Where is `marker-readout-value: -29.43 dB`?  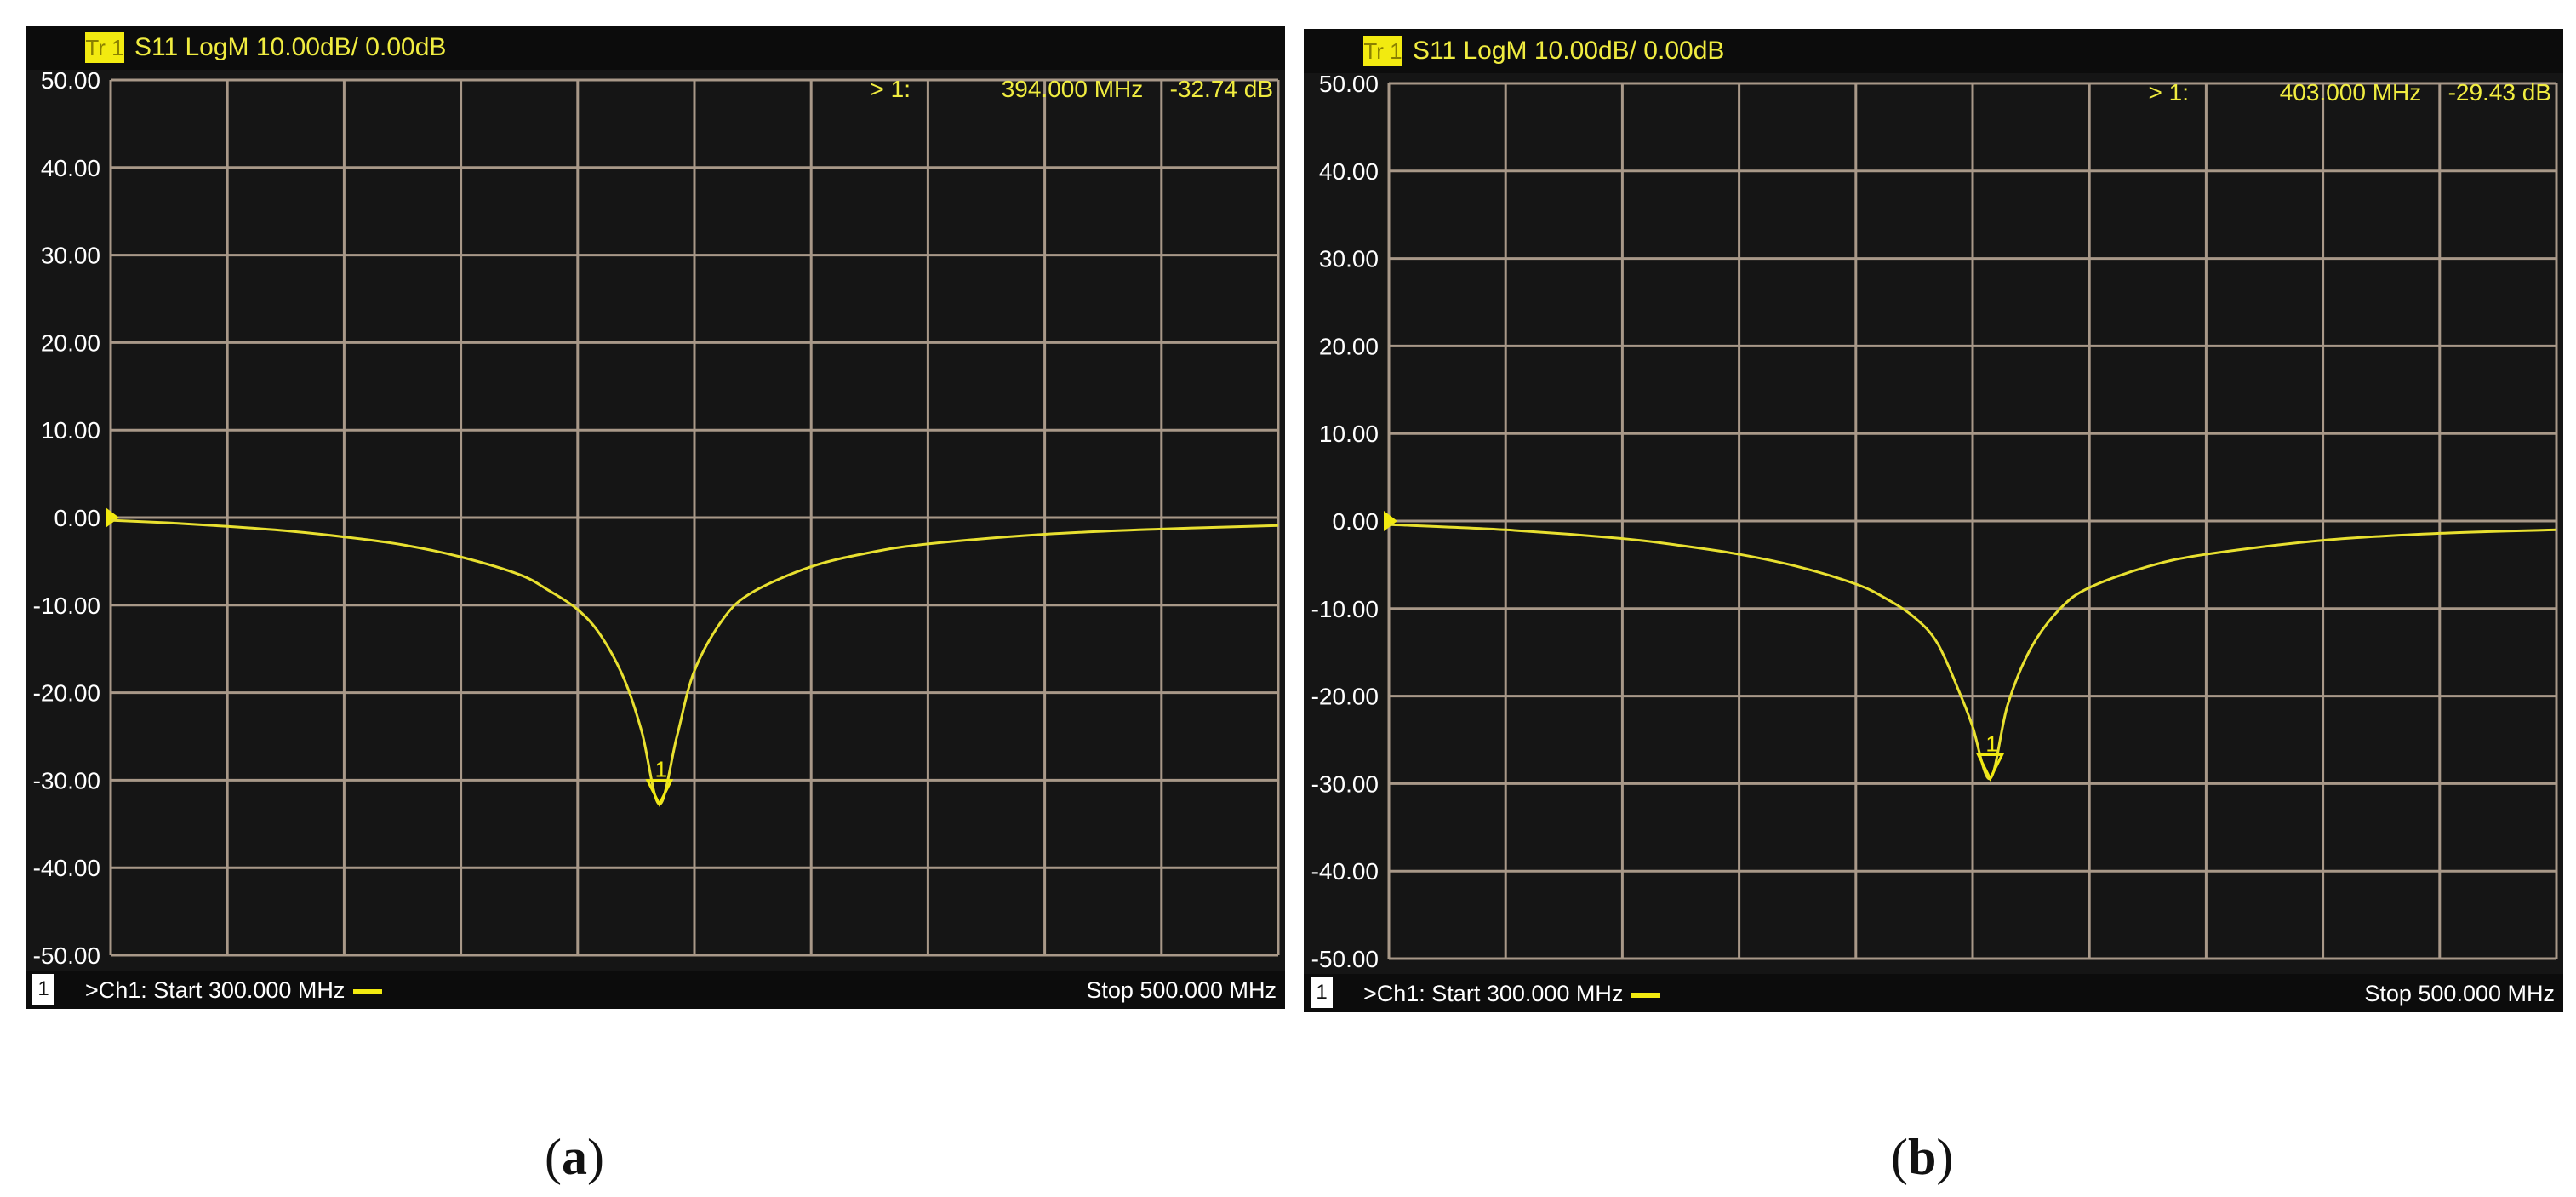
marker-readout-value: -29.43 dB is located at coordinates (2499, 92).